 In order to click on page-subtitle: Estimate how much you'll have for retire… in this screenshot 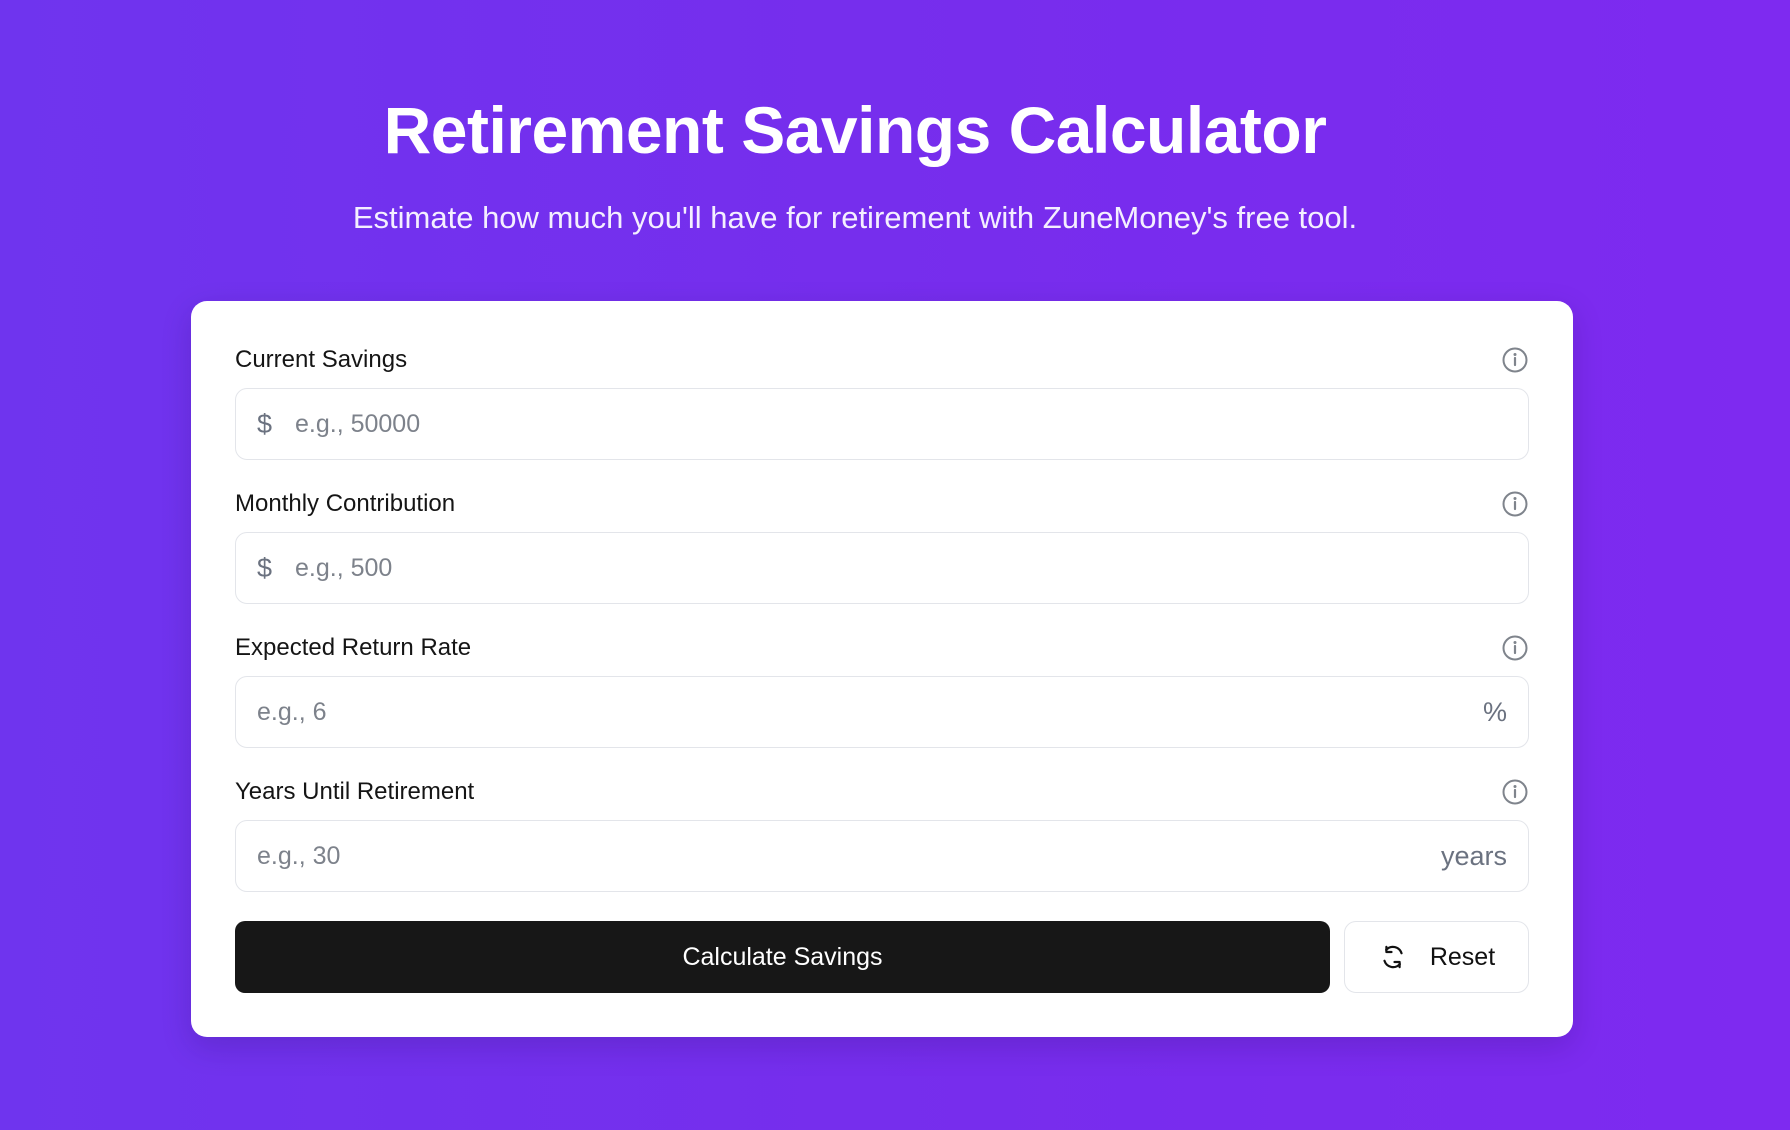, I will do `click(855, 217)`.